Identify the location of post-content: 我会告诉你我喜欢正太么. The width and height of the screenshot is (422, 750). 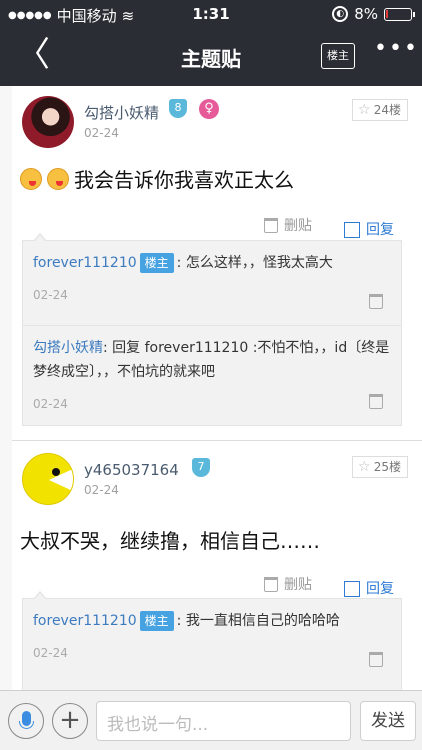
(157, 178).